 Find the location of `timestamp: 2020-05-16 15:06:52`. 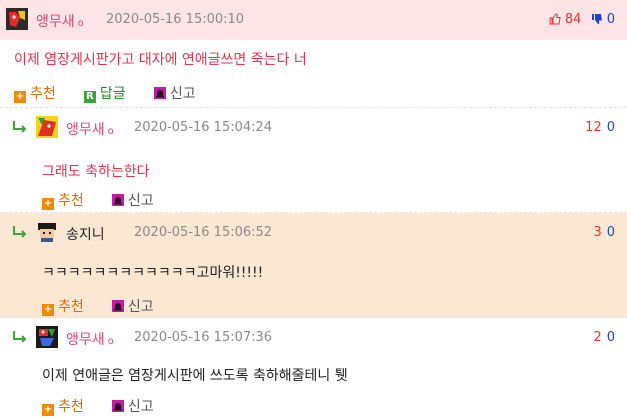

timestamp: 2020-05-16 15:06:52 is located at coordinates (203, 232).